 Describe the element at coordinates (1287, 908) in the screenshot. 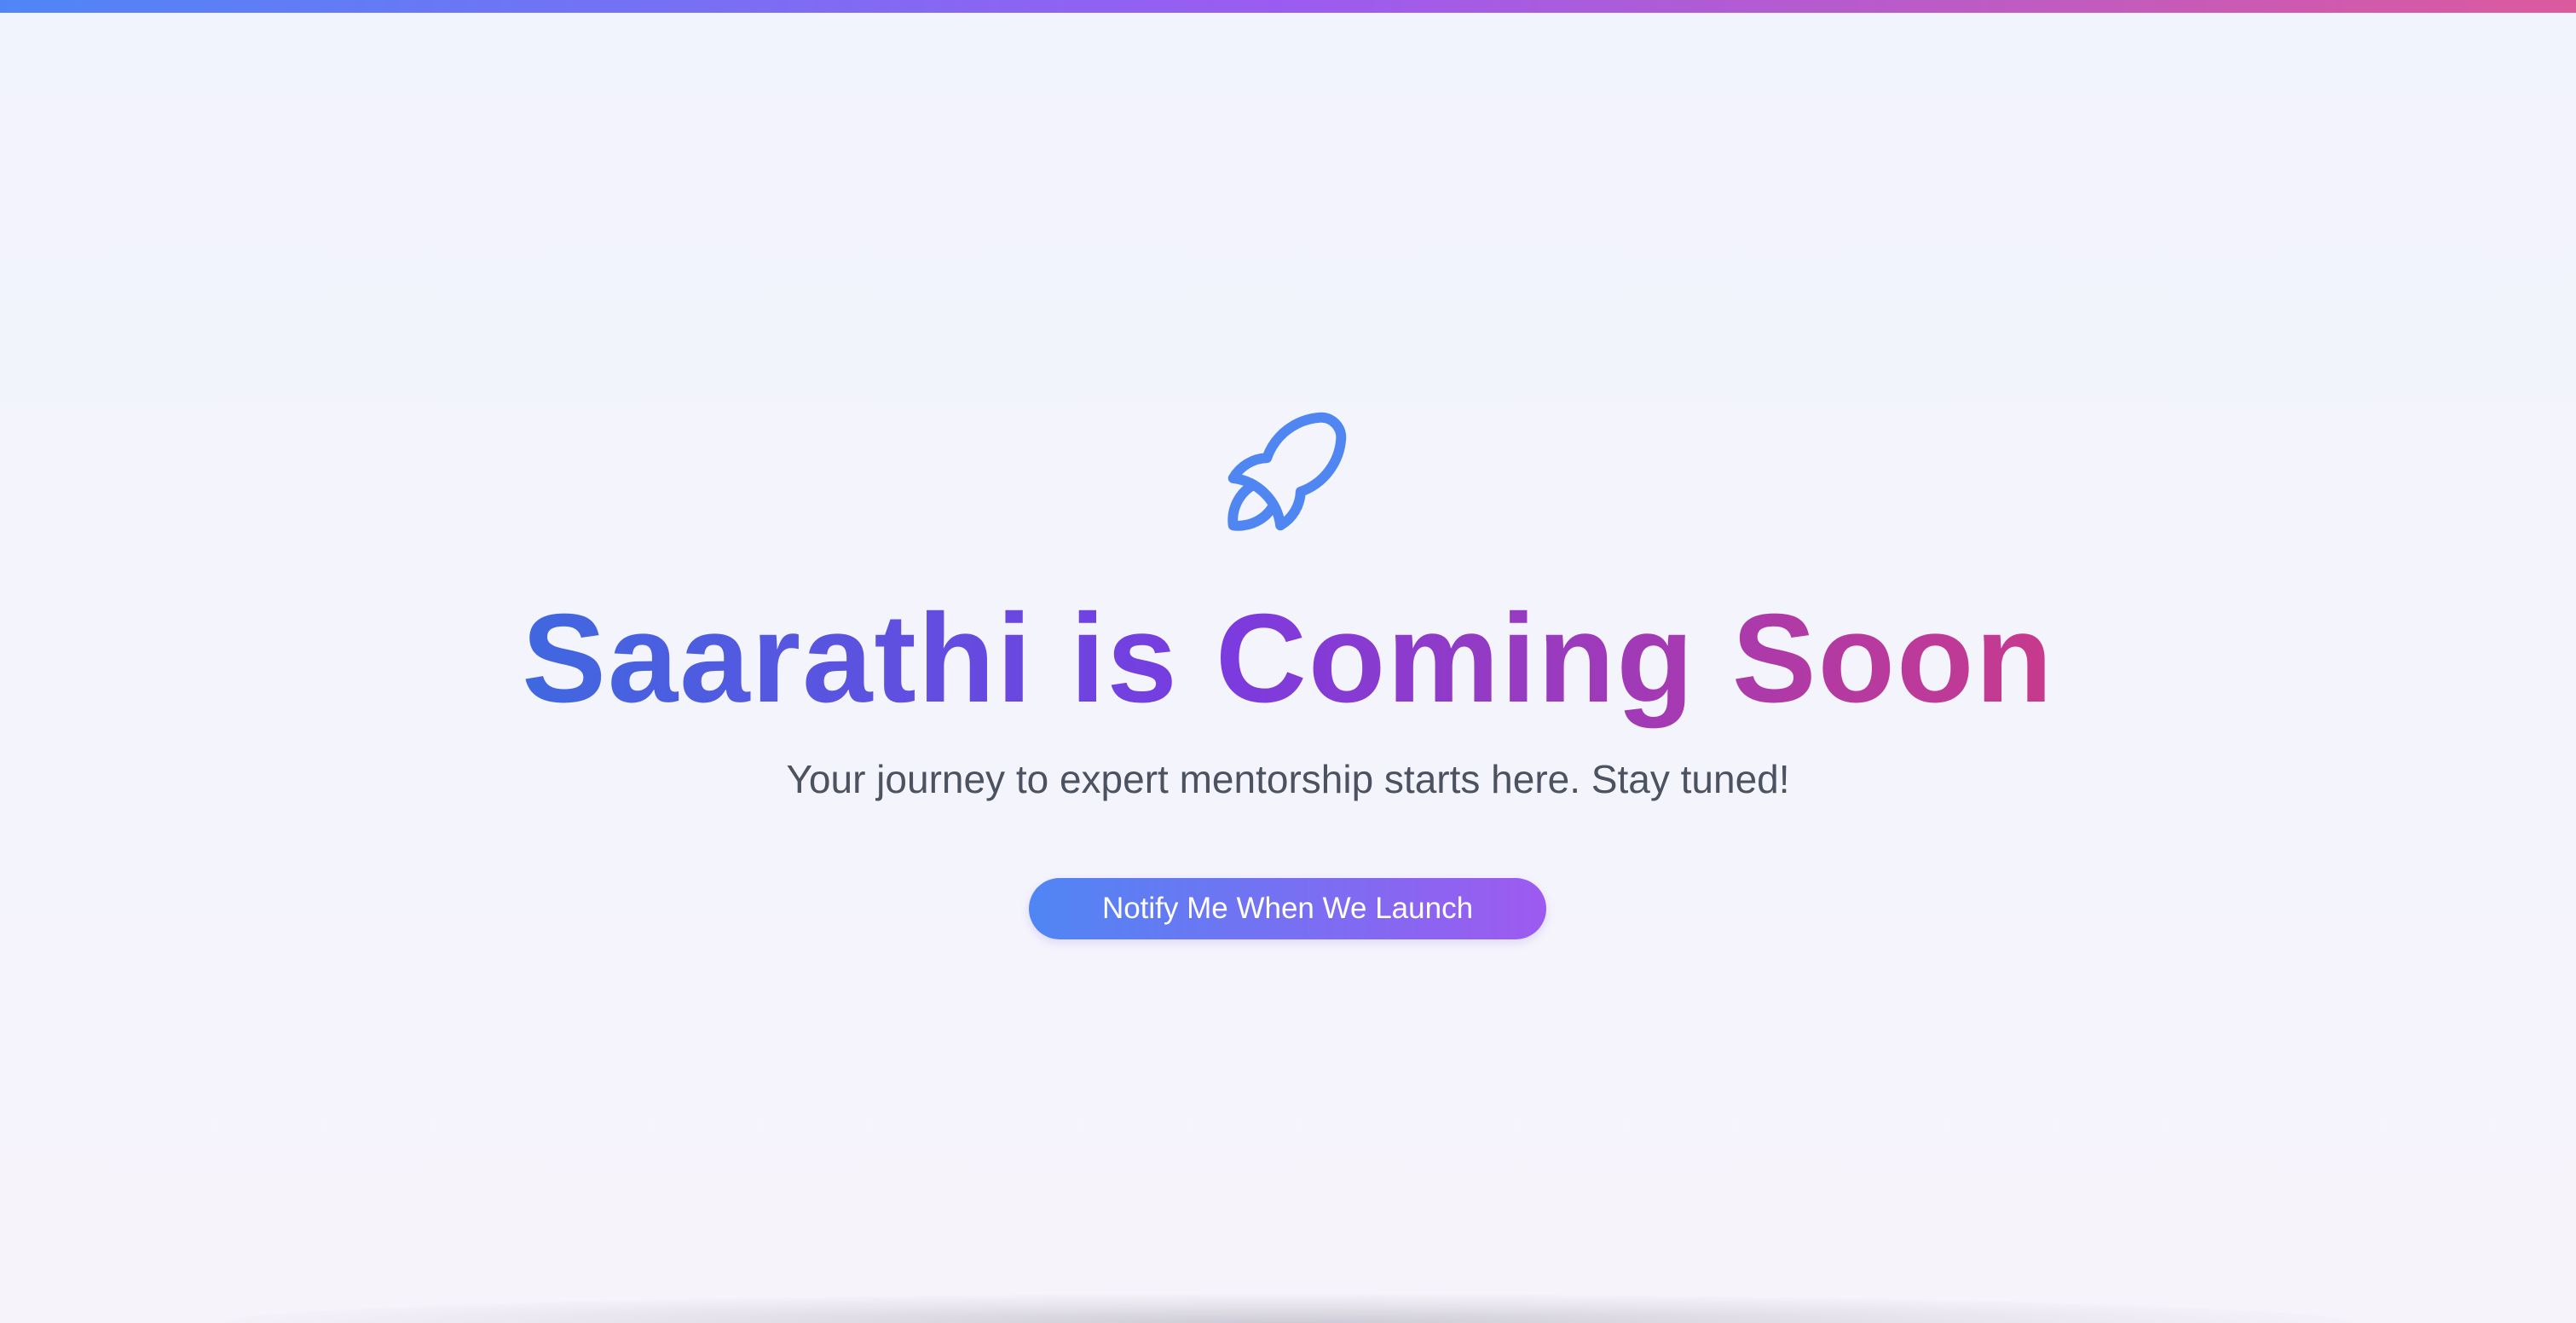

I see `notify-me-button: Notify Me When We Launch` at that location.